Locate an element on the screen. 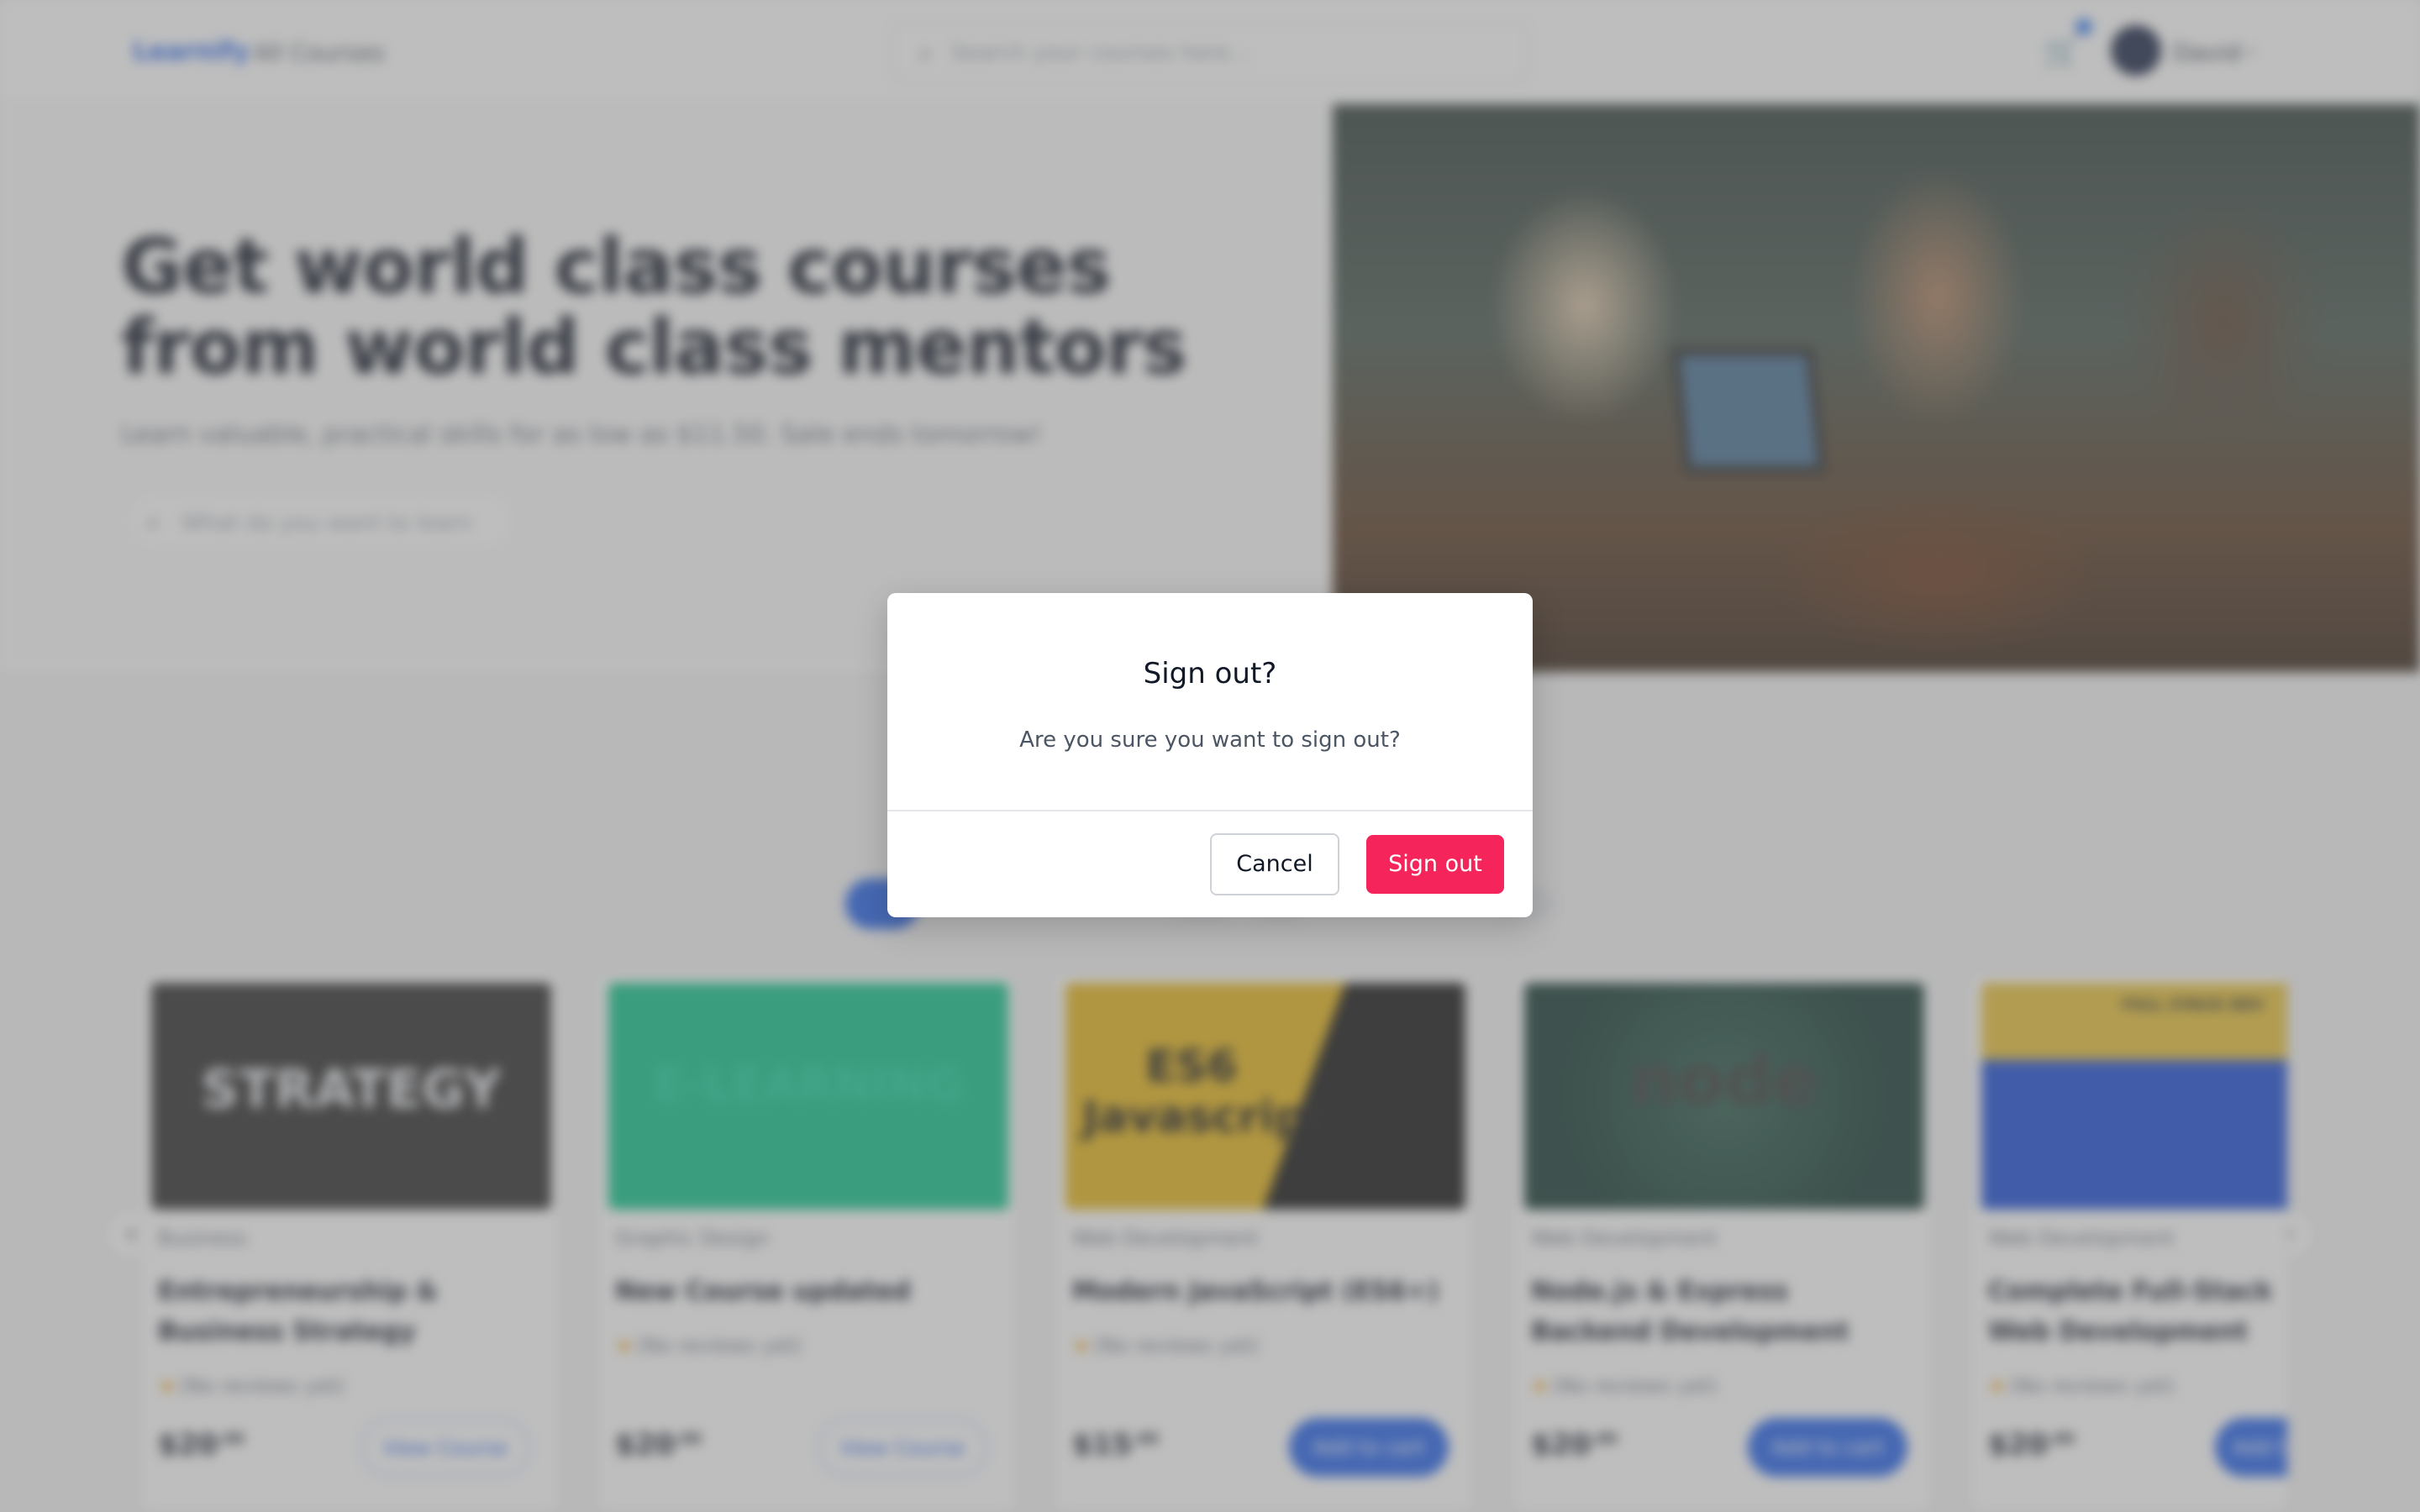  dialog-title: Sign out? is located at coordinates (1210, 673).